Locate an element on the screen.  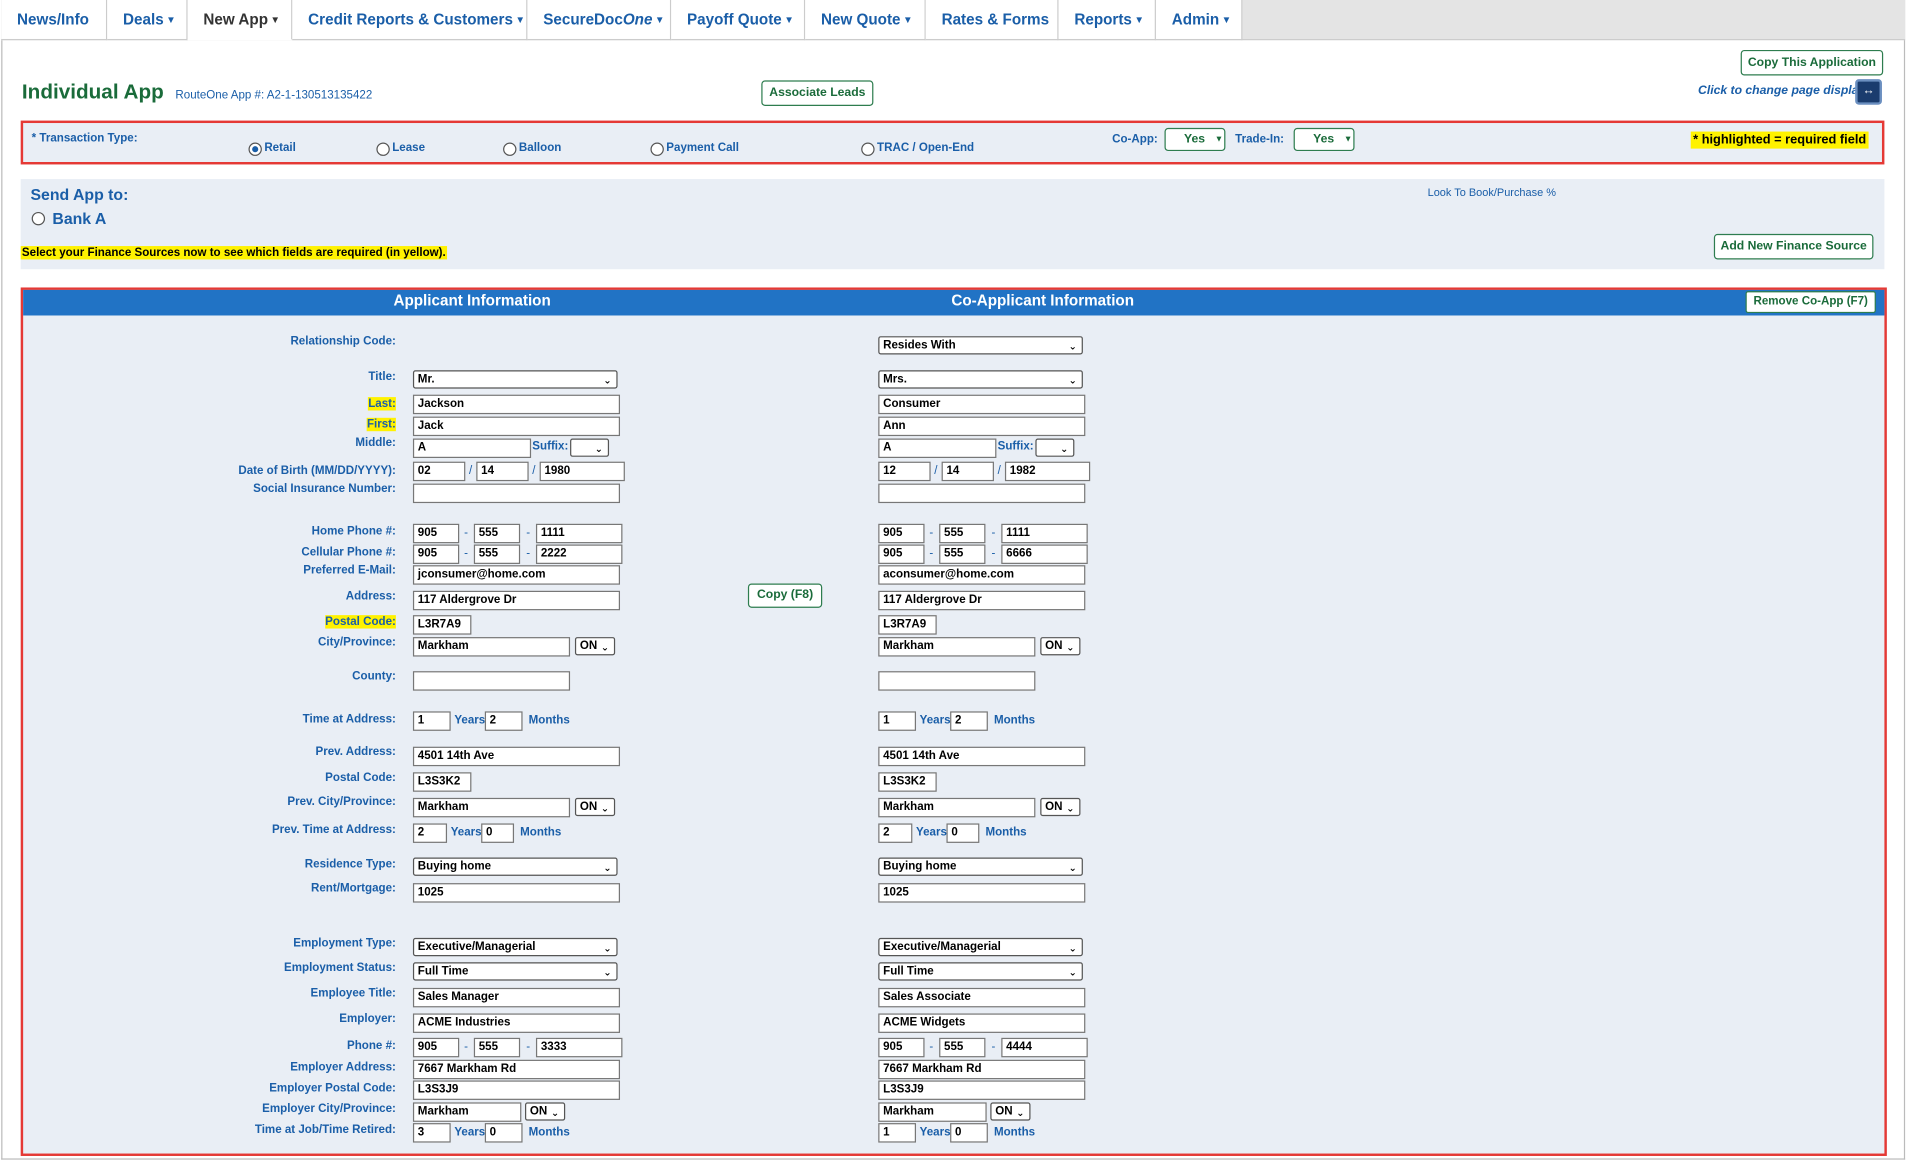
applicant-emp-title-input: Sales Manager is located at coordinates (516, 997).